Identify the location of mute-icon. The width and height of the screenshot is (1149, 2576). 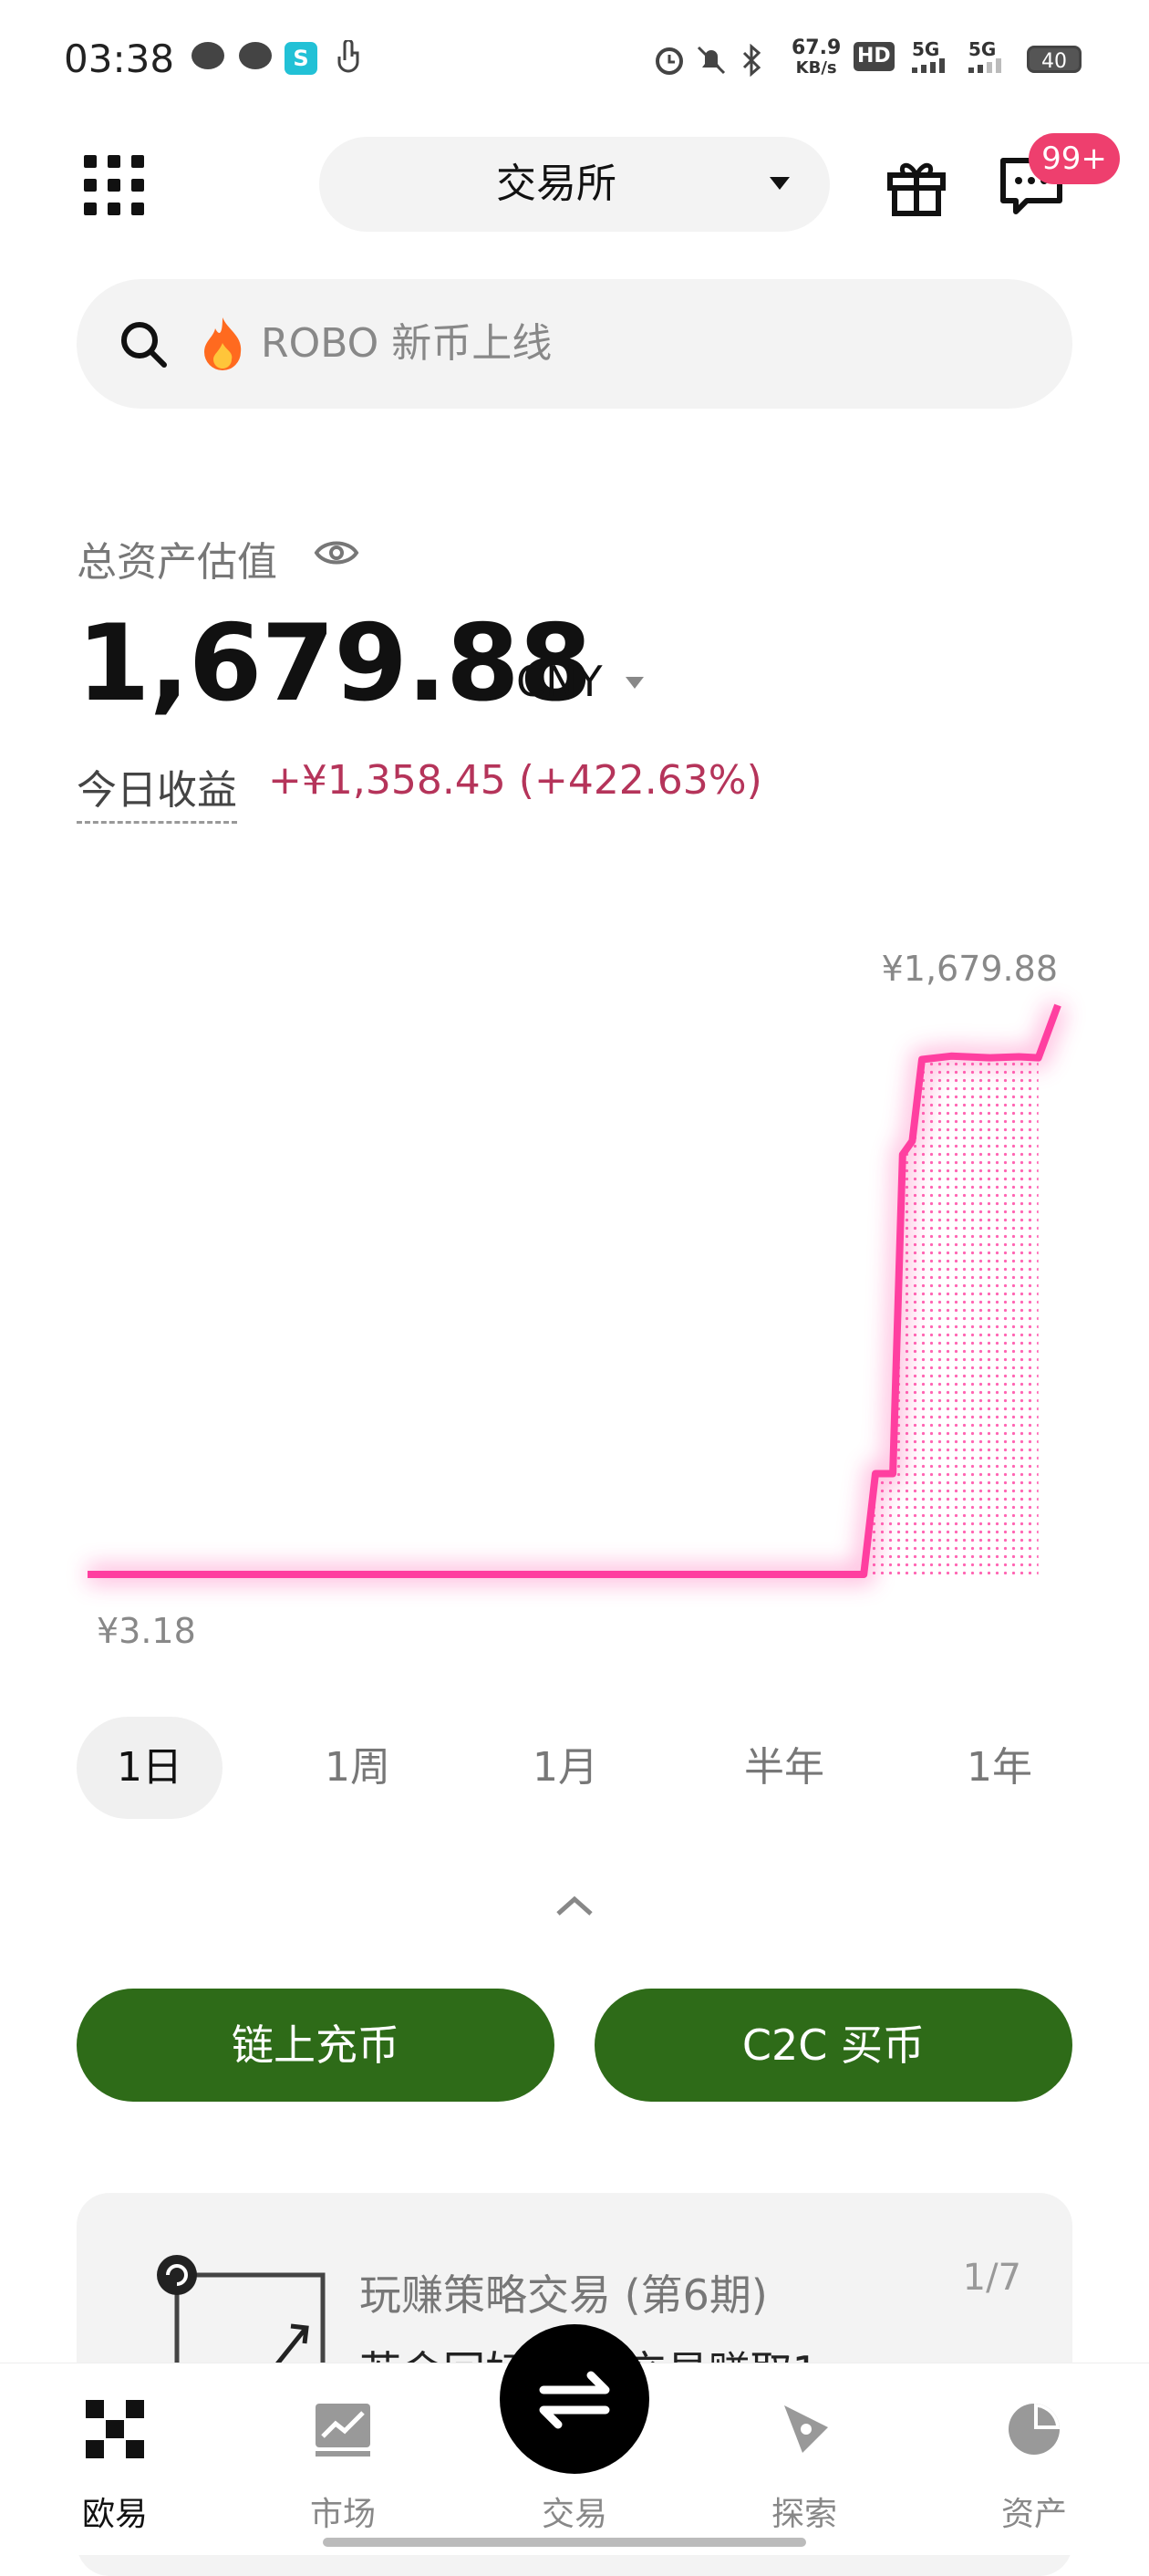
(711, 62).